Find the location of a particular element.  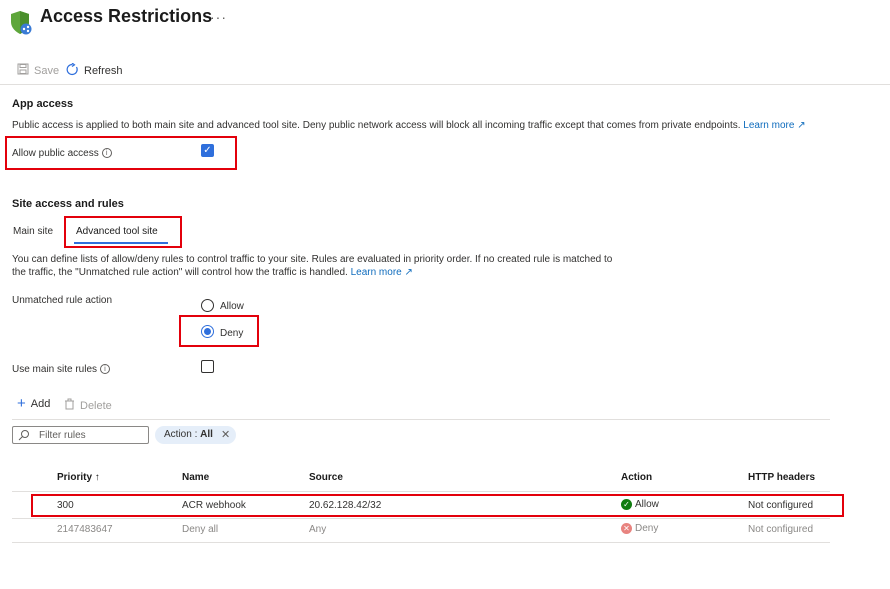

filter-rules-input: Filter rules is located at coordinates (80, 435).